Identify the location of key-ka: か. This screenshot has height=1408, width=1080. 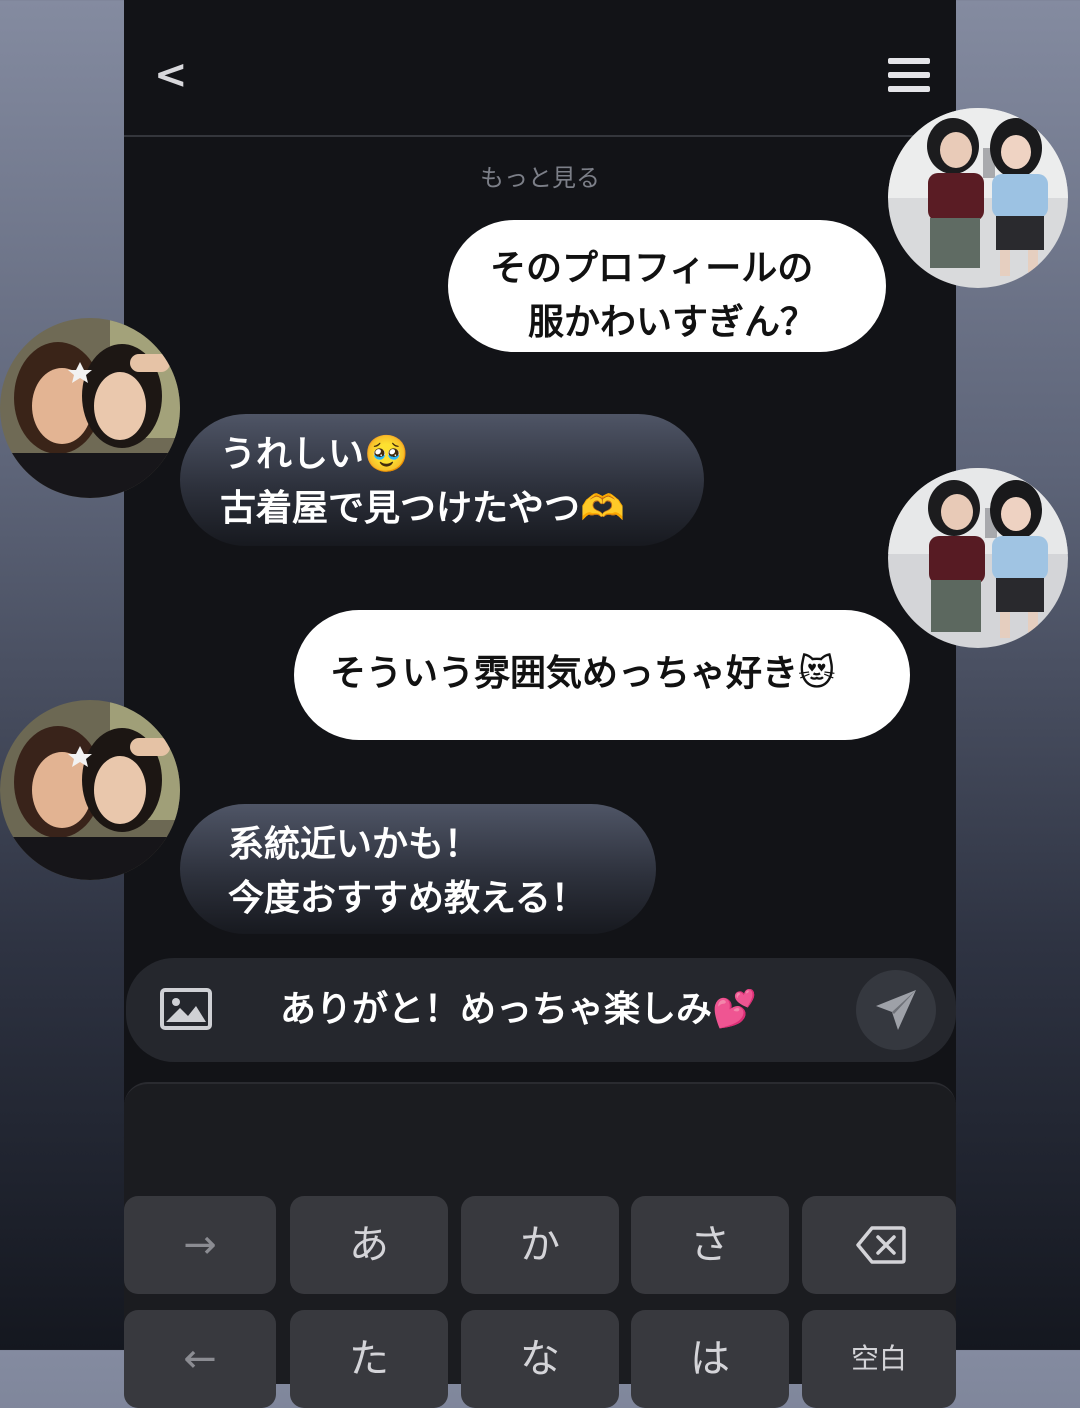
(540, 1245).